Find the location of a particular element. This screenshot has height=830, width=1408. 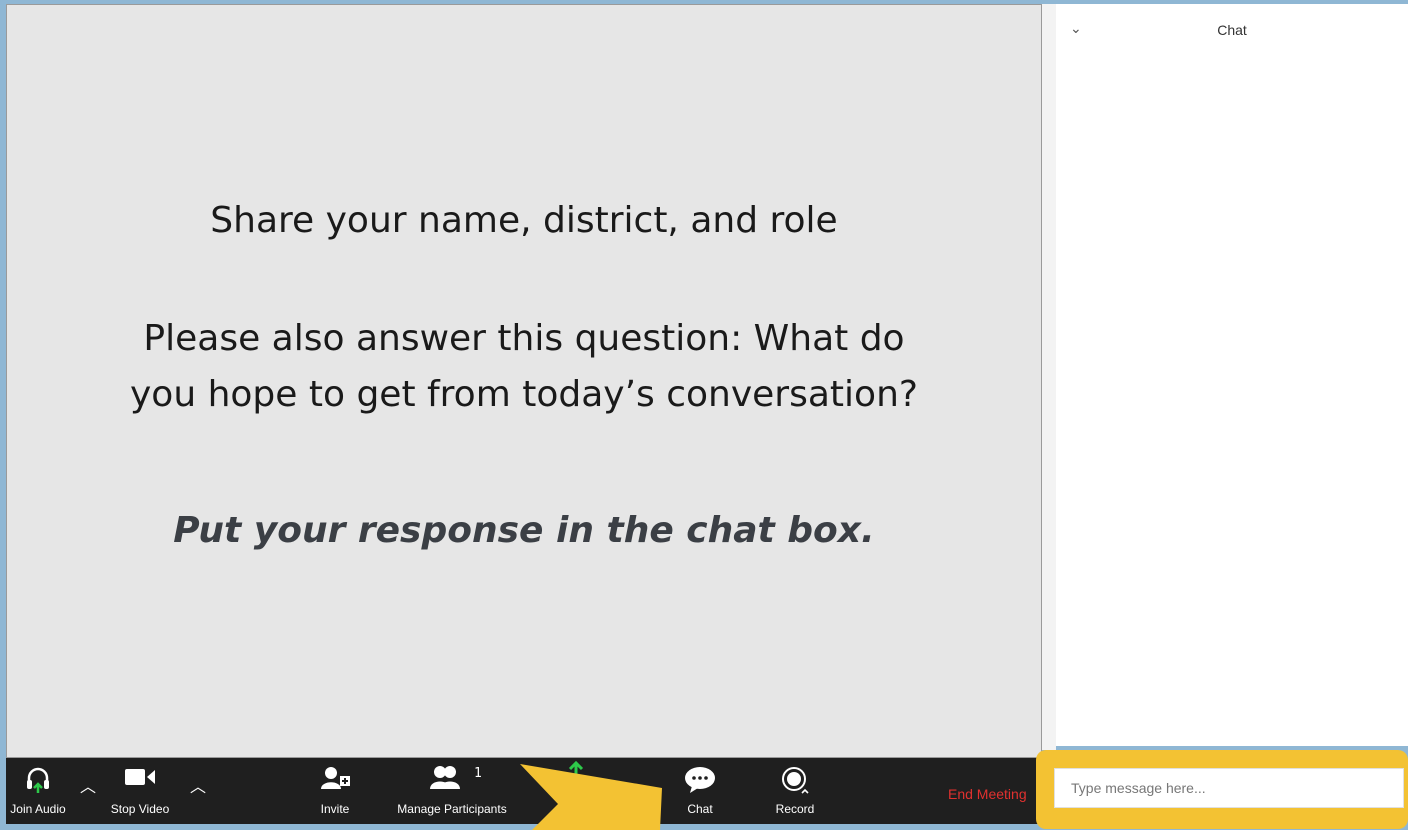

record-button: Record is located at coordinates (795, 791).